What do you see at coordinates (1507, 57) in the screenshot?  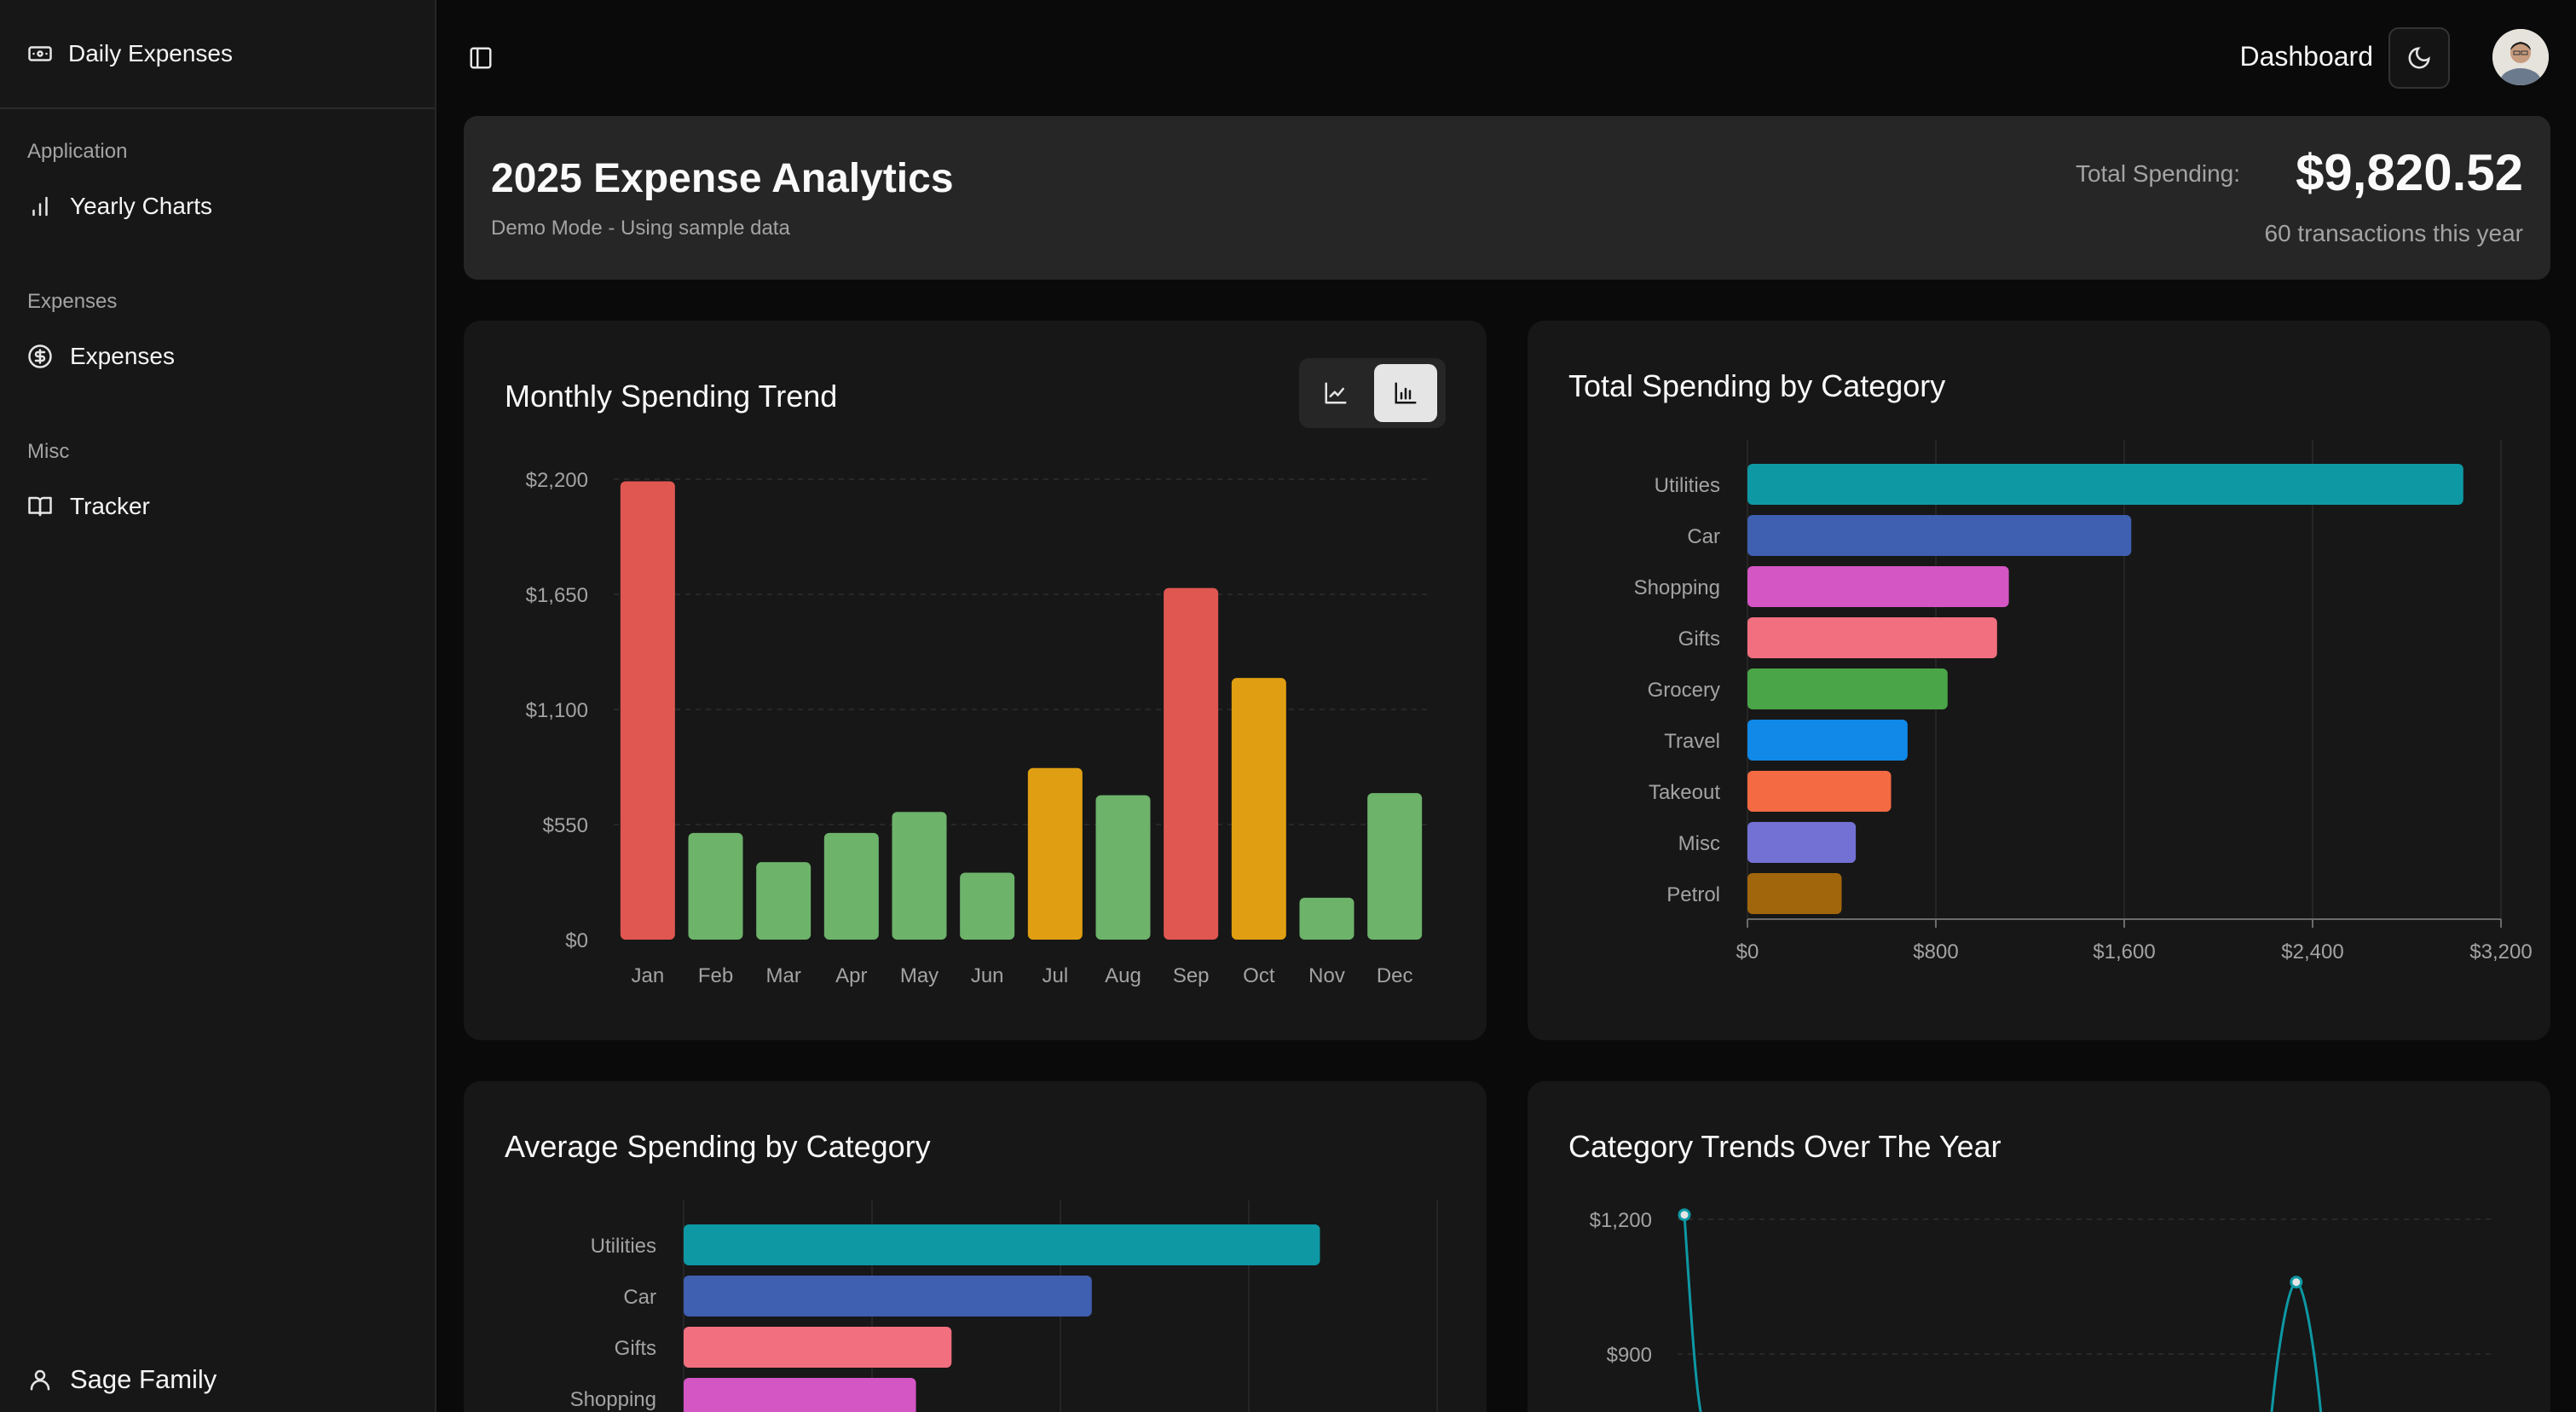 I see `top-bar: Dashboard` at bounding box center [1507, 57].